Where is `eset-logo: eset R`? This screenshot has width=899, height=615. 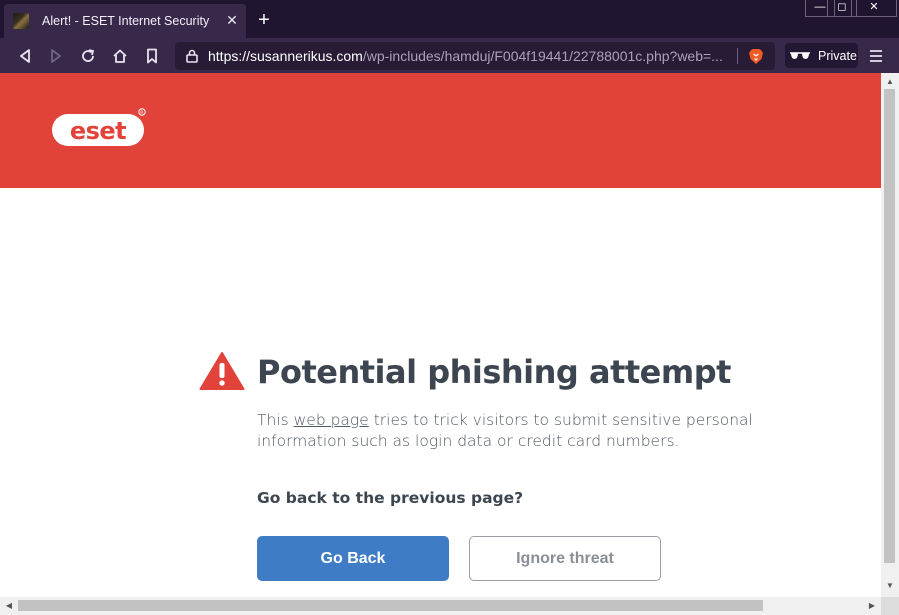 eset-logo: eset R is located at coordinates (99, 127).